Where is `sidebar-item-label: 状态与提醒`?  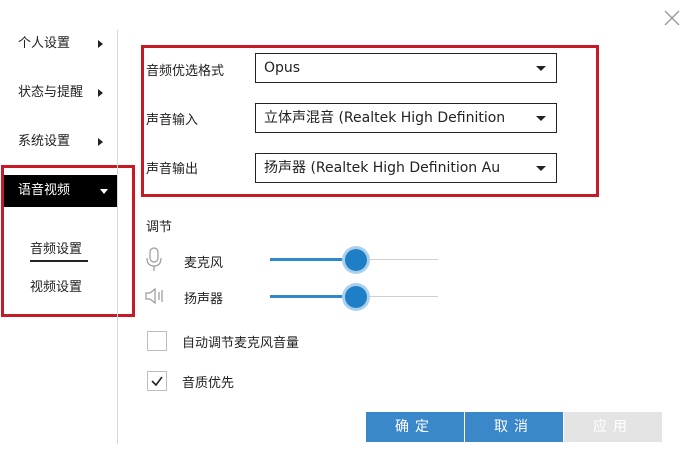 sidebar-item-label: 状态与提醒 is located at coordinates (51, 92).